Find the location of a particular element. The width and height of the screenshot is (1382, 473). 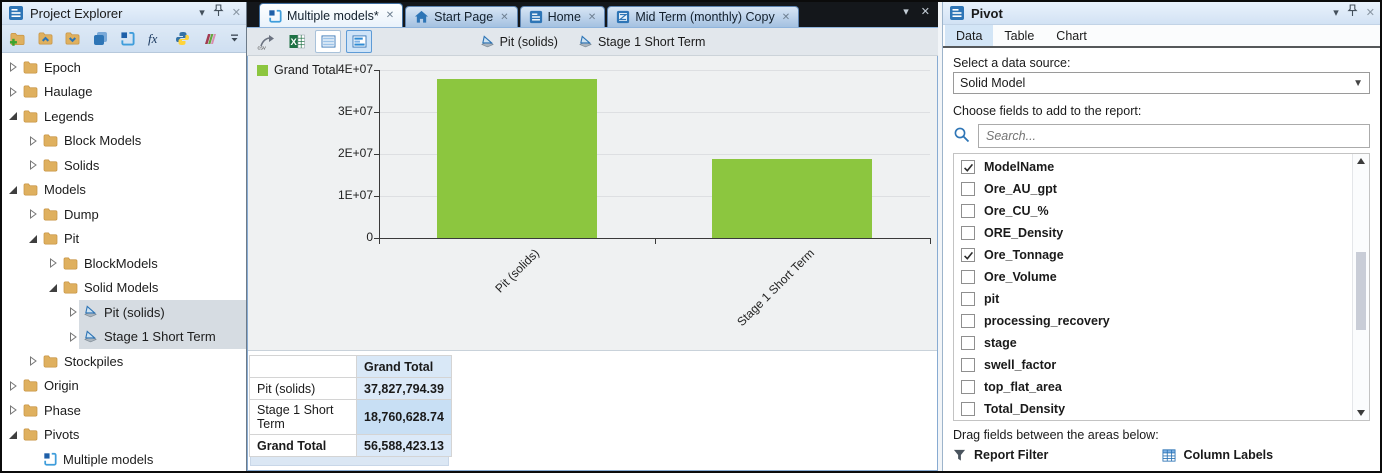

data-source-select: Solid Model ▼ is located at coordinates (1161, 83).